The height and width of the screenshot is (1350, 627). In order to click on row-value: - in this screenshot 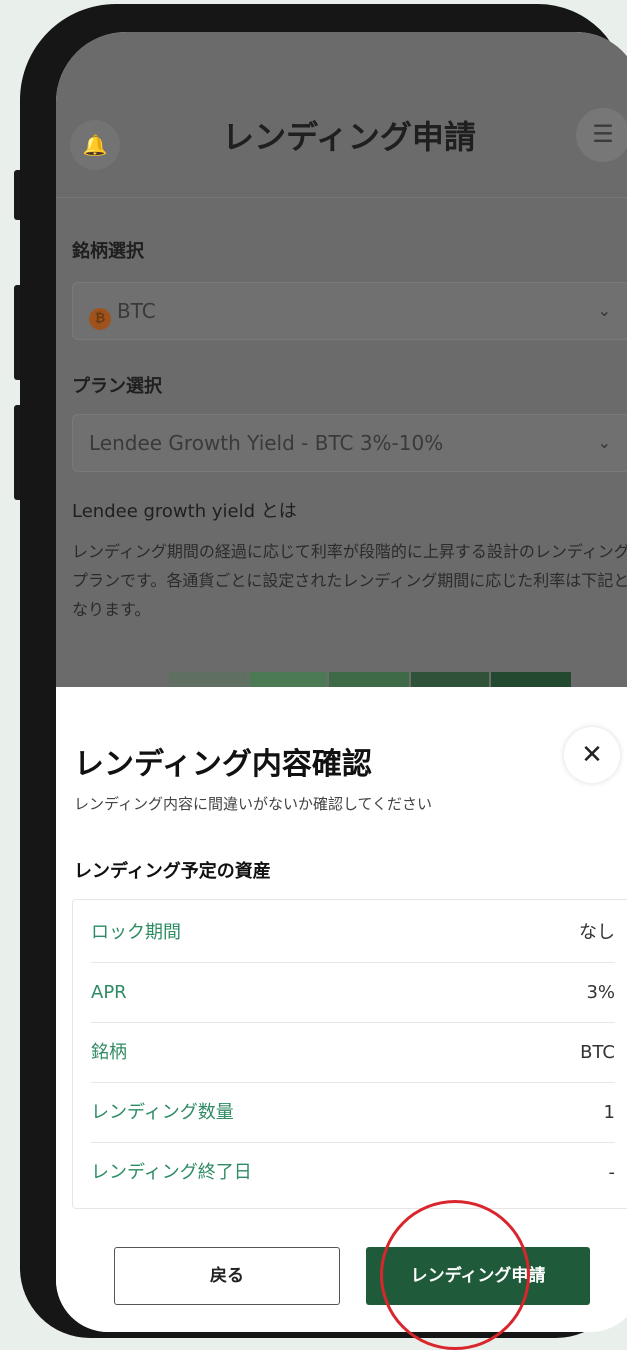, I will do `click(612, 1172)`.